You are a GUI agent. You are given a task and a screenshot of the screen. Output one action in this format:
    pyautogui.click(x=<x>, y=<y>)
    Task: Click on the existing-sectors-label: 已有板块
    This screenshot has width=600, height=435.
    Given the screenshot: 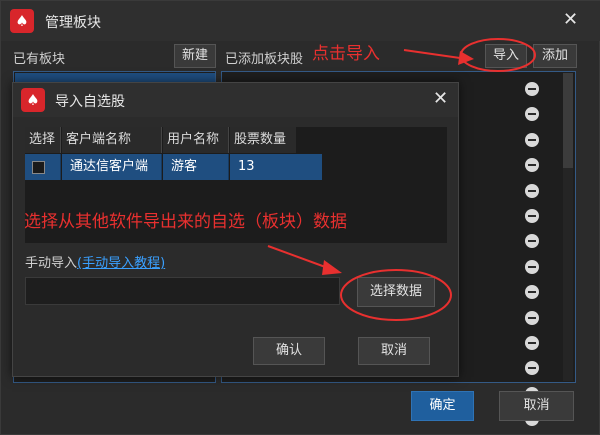 What is the action you would take?
    pyautogui.click(x=39, y=59)
    